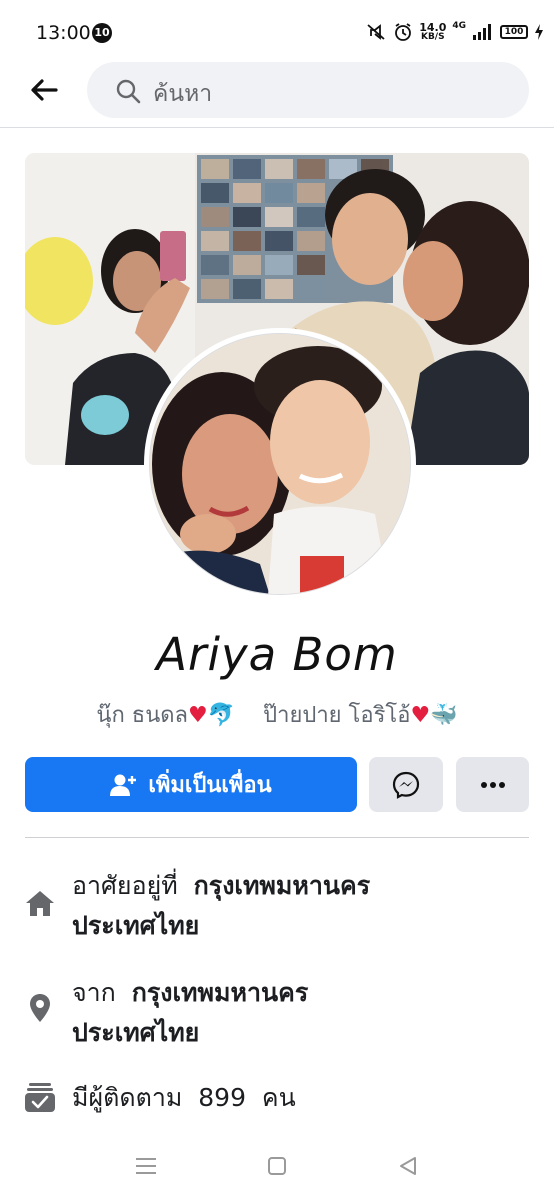 The height and width of the screenshot is (1200, 554). I want to click on net-speed: 14.0 KB/S, so click(432, 32).